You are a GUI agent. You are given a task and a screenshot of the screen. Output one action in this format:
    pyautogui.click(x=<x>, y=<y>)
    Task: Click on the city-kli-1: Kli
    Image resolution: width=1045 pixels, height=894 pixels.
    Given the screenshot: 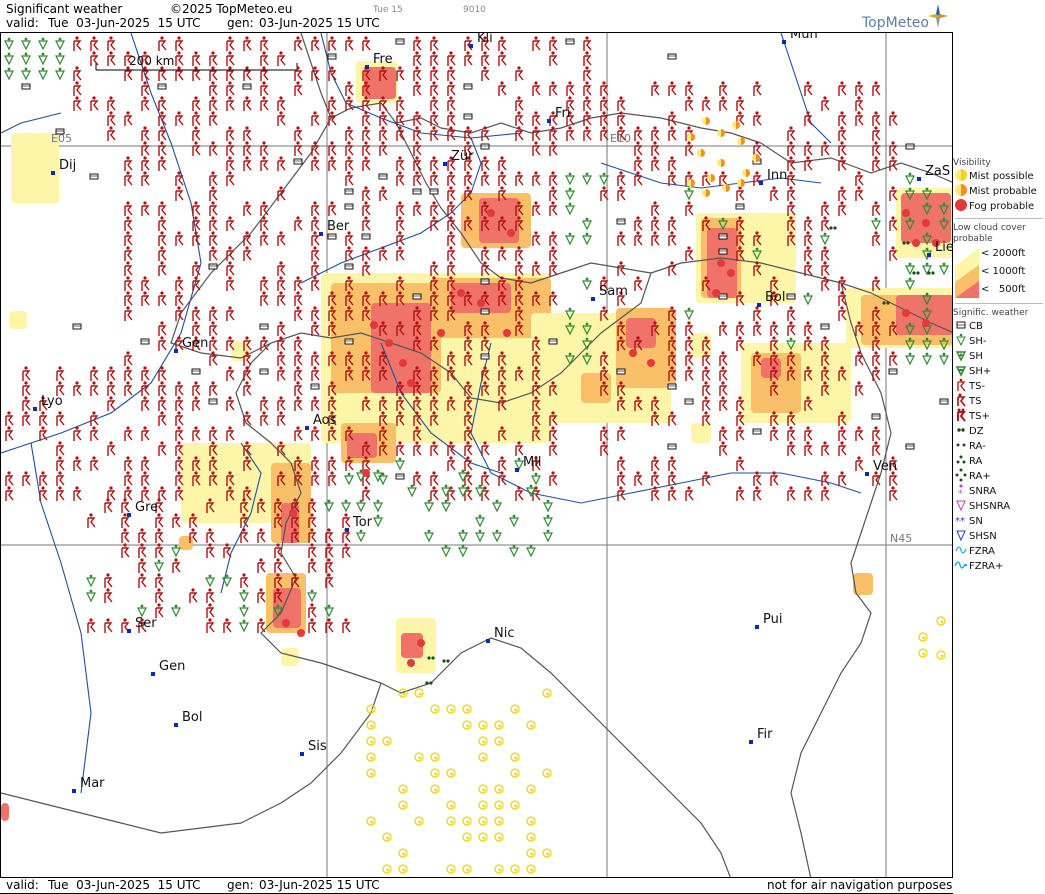 What is the action you would take?
    pyautogui.click(x=481, y=40)
    